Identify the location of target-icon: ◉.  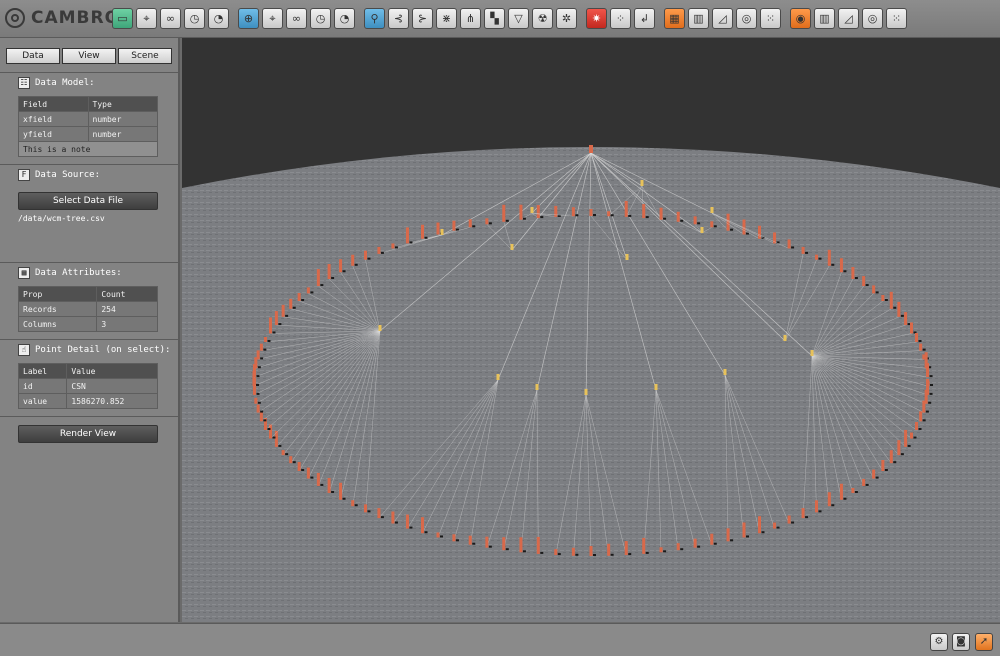
(800, 18).